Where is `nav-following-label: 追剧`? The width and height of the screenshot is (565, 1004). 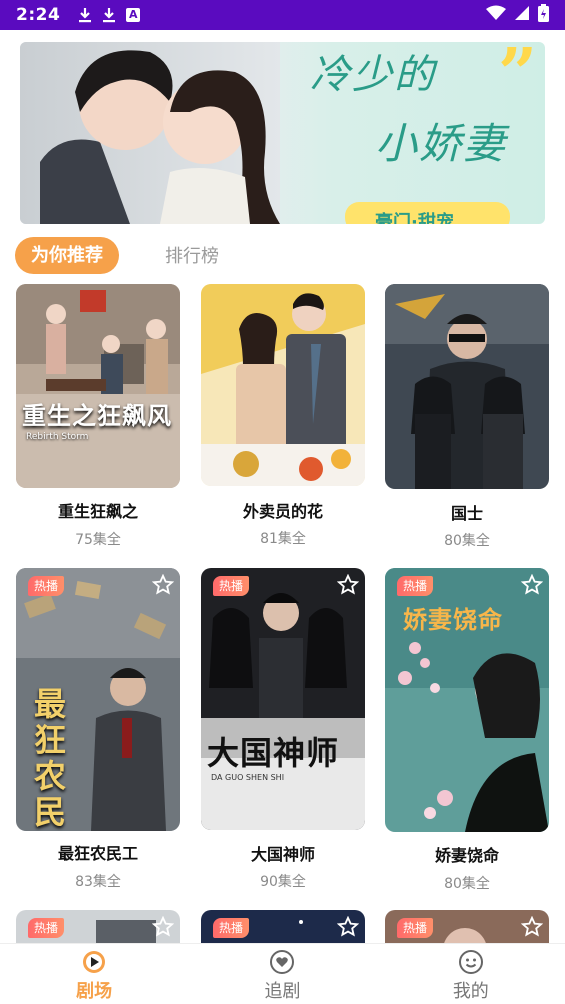 nav-following-label: 追剧 is located at coordinates (282, 991).